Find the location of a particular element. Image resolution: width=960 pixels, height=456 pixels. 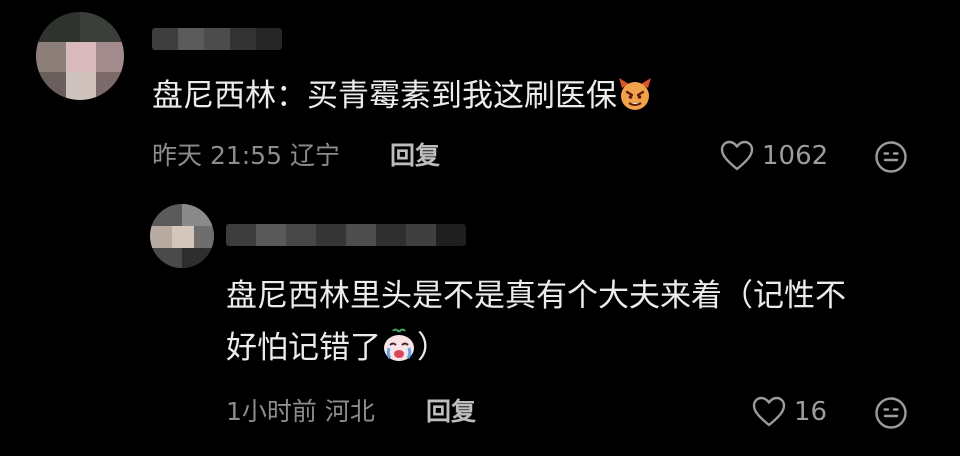

location: 河北 is located at coordinates (349, 411).